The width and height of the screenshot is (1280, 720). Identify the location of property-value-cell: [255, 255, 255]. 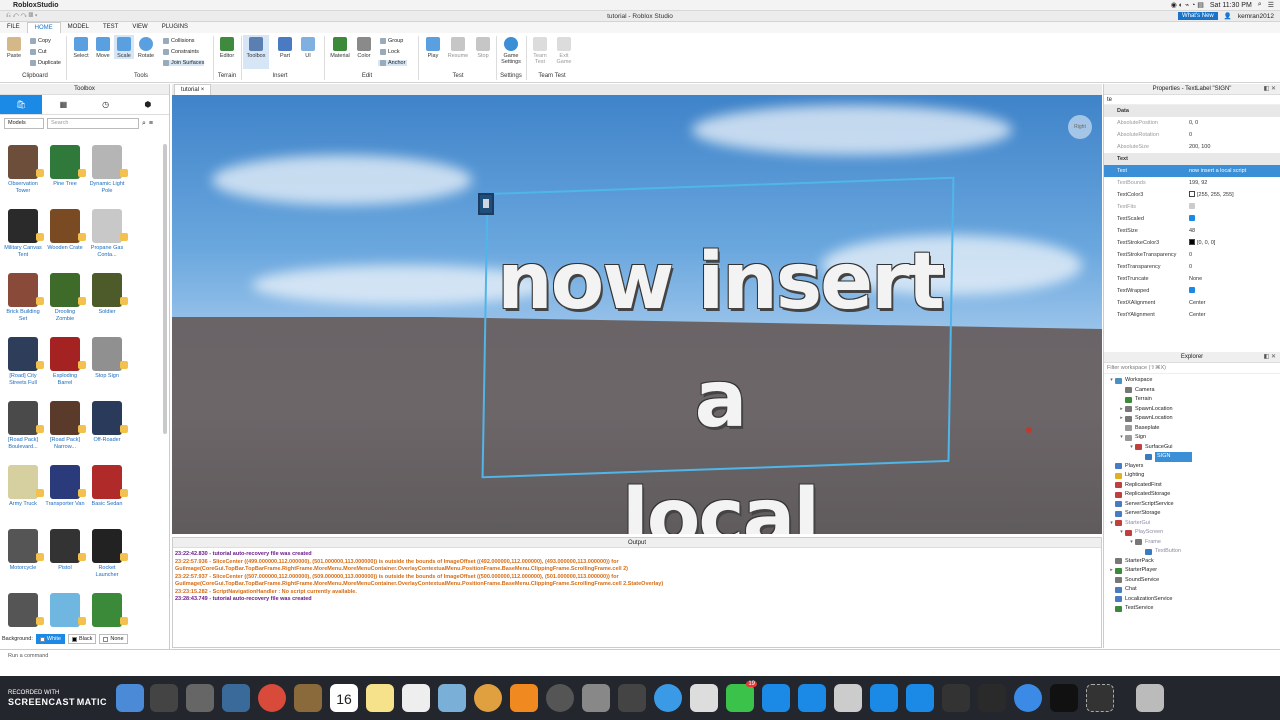
(1233, 195).